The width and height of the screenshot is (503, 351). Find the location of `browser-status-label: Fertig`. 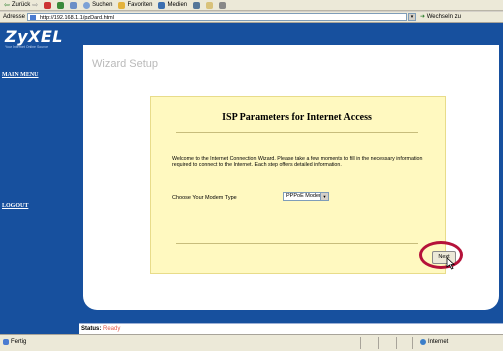

browser-status-label: Fertig is located at coordinates (19, 342).